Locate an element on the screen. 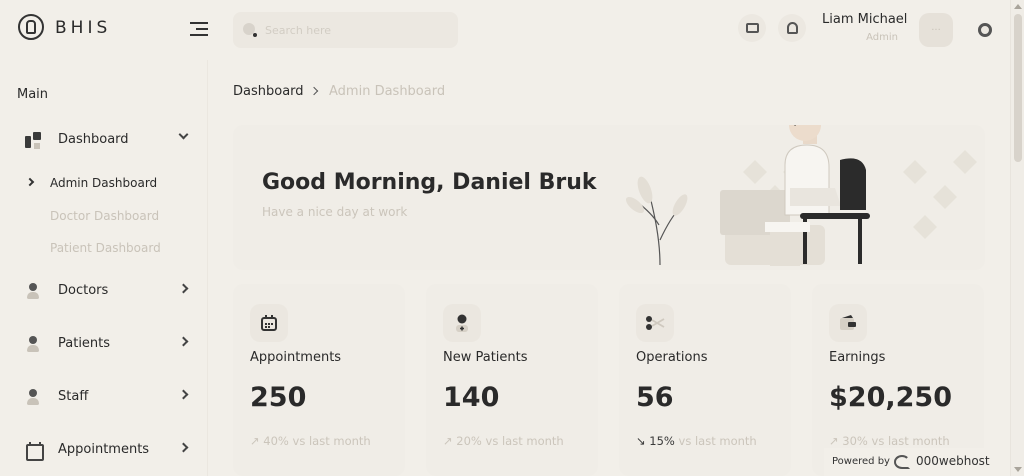 This screenshot has height=476, width=1024. breadcrumb-home: Dashboard is located at coordinates (268, 91).